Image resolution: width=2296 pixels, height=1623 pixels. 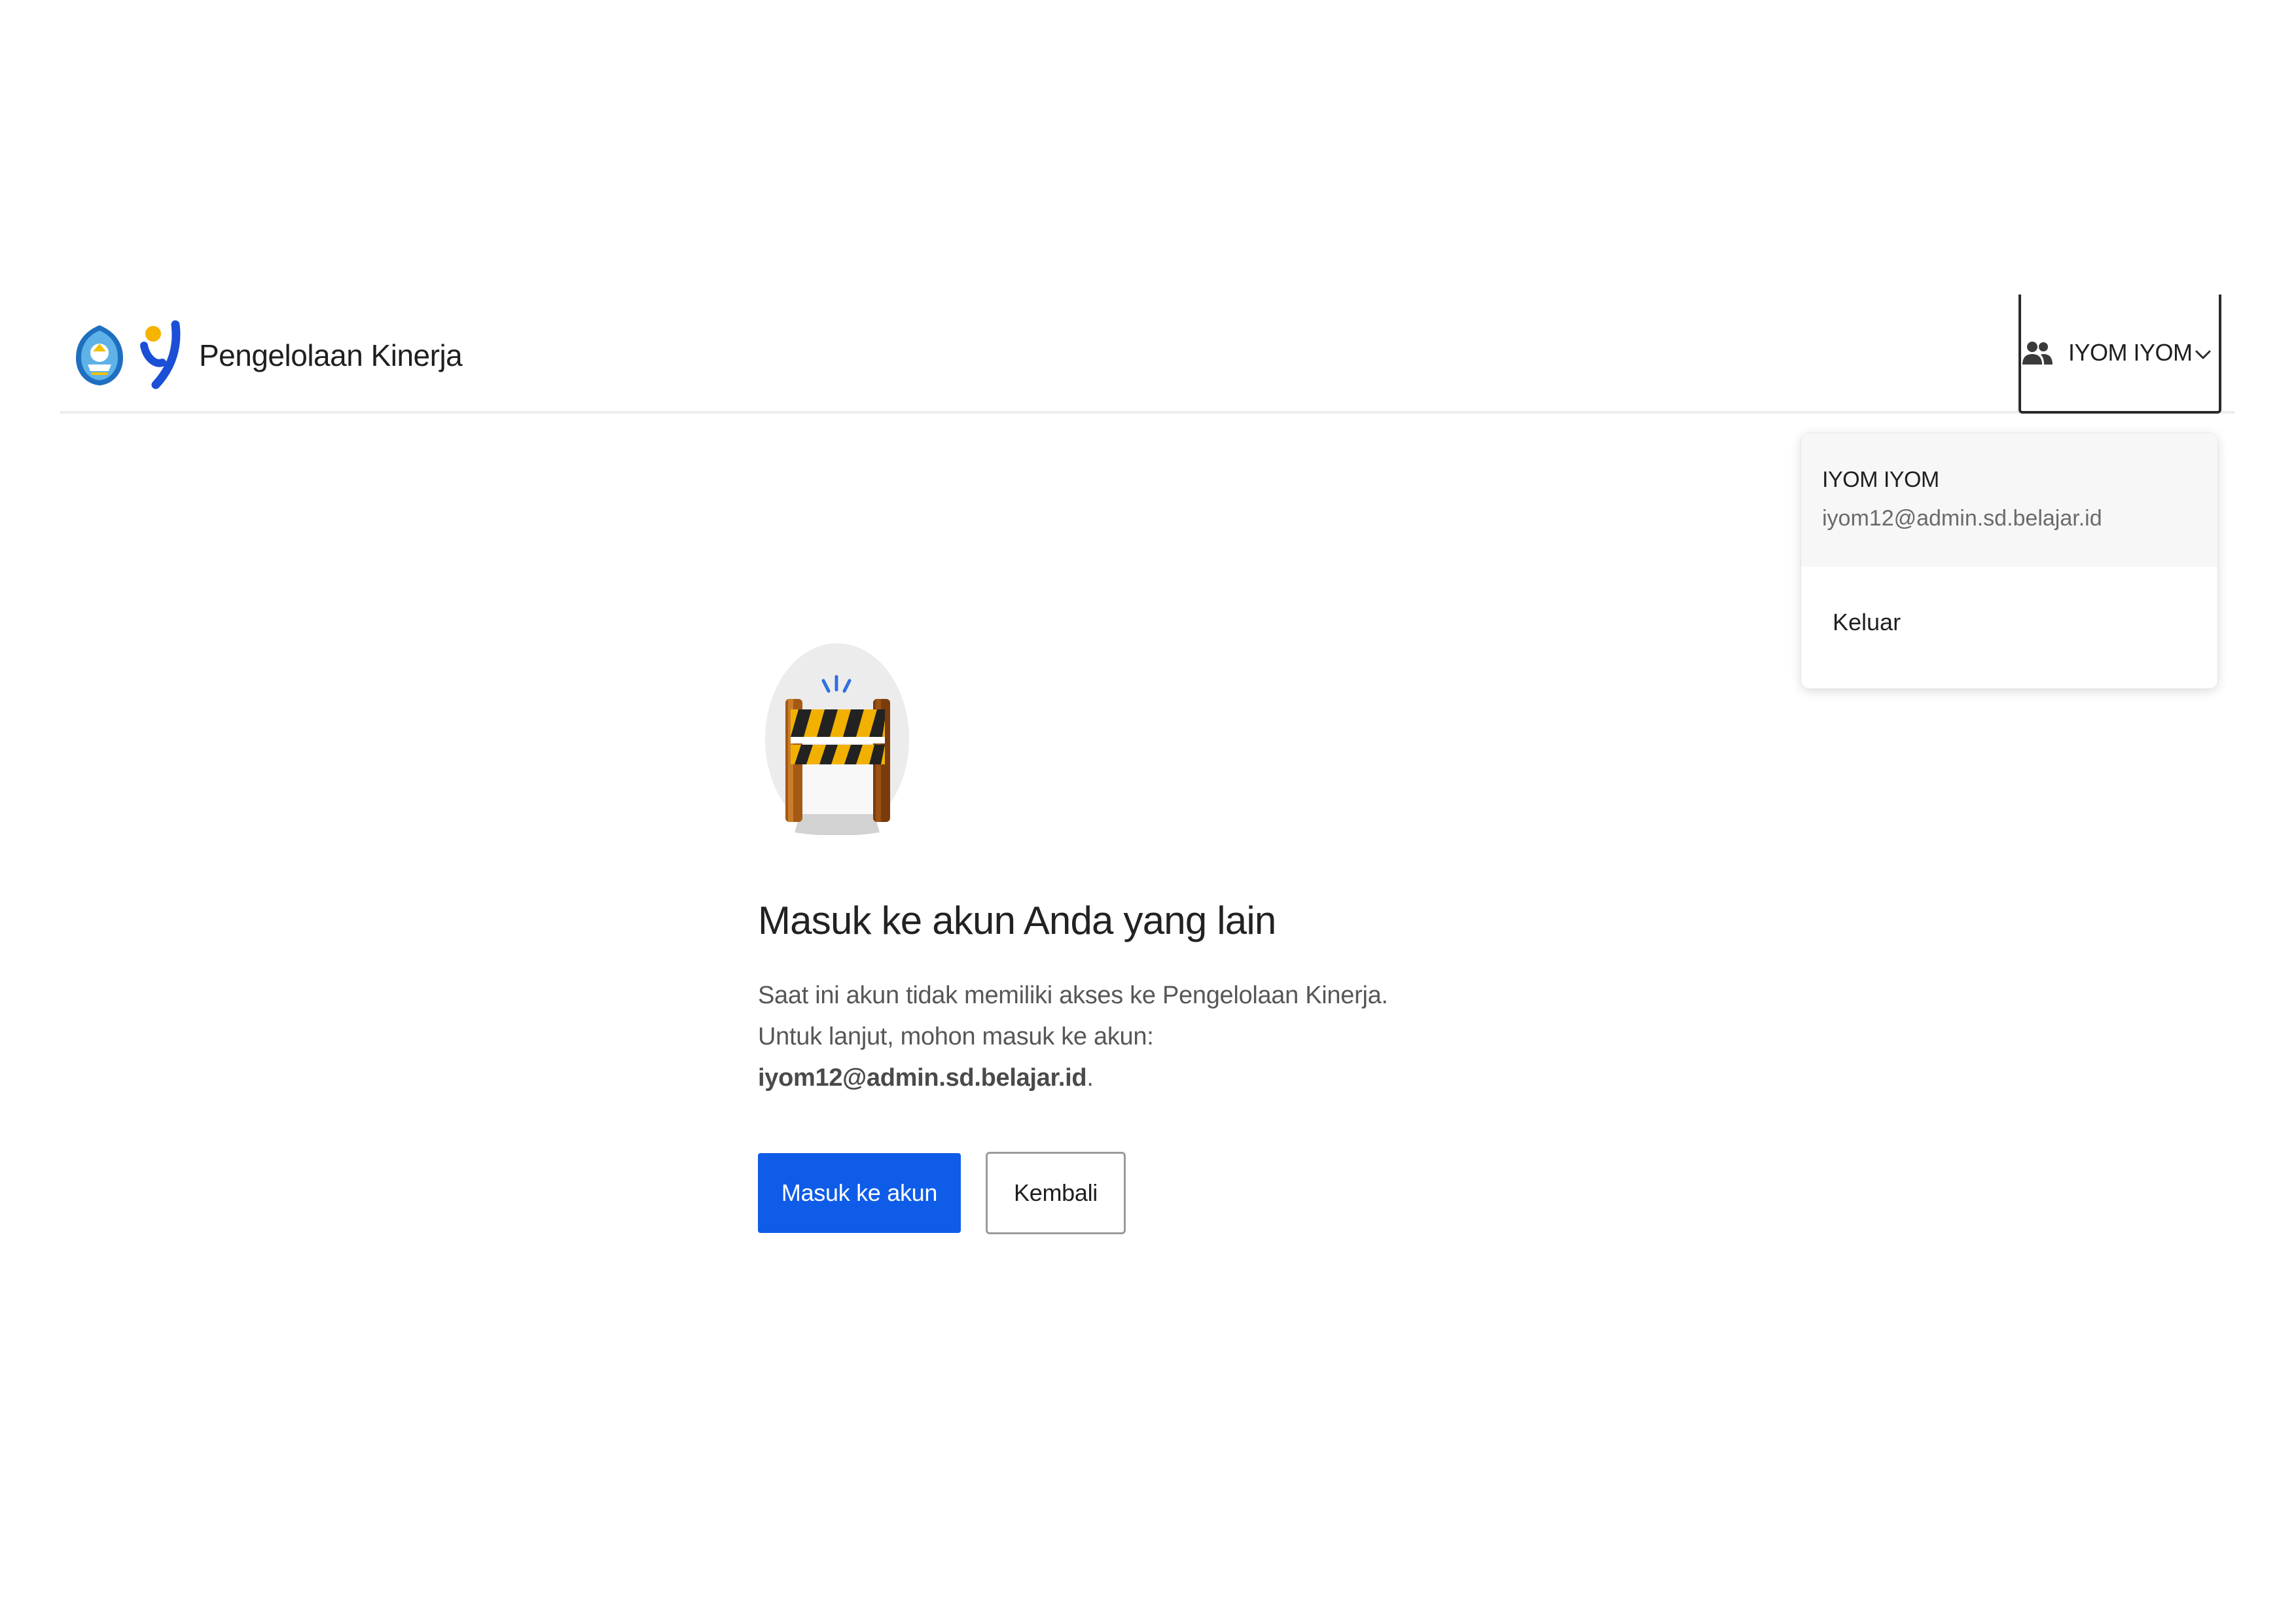 I want to click on road-barrier-icon, so click(x=837, y=739).